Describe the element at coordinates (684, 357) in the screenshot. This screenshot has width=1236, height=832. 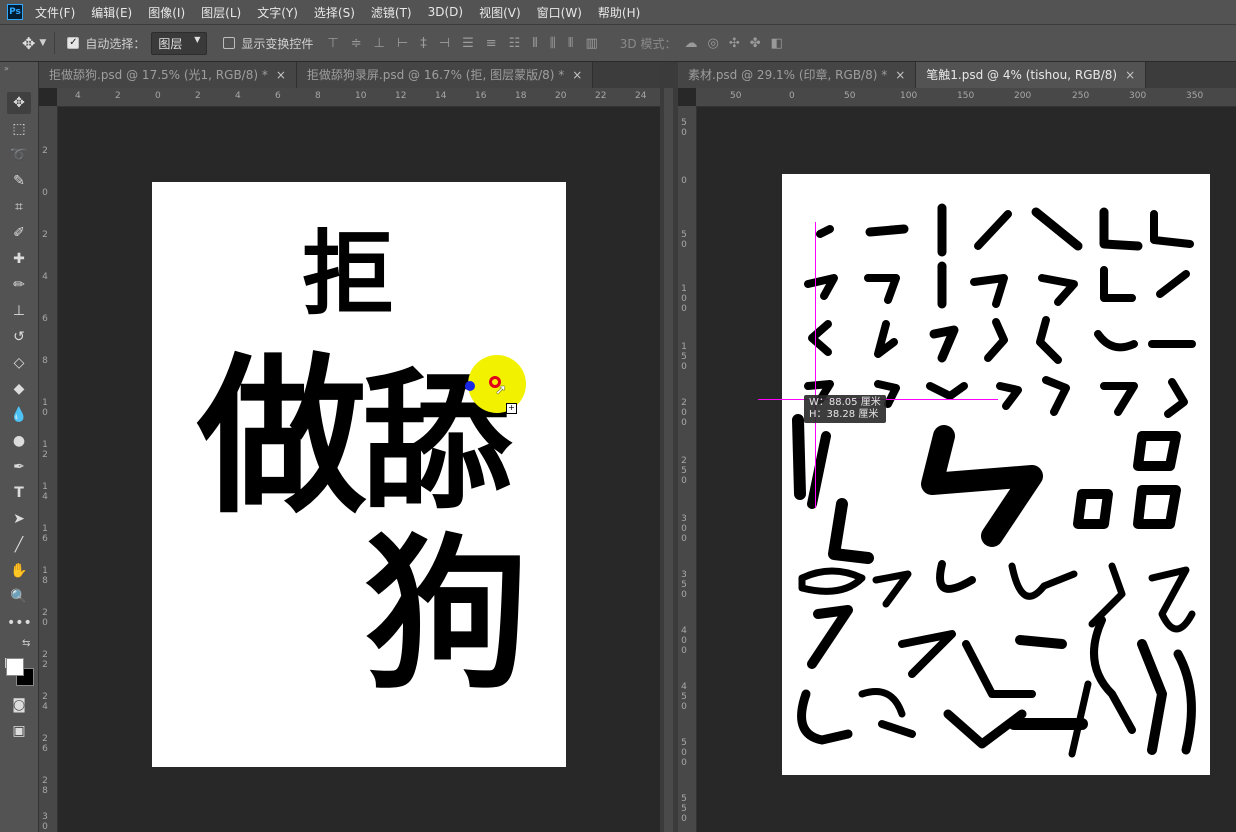
I see `ruler-label: 150` at that location.